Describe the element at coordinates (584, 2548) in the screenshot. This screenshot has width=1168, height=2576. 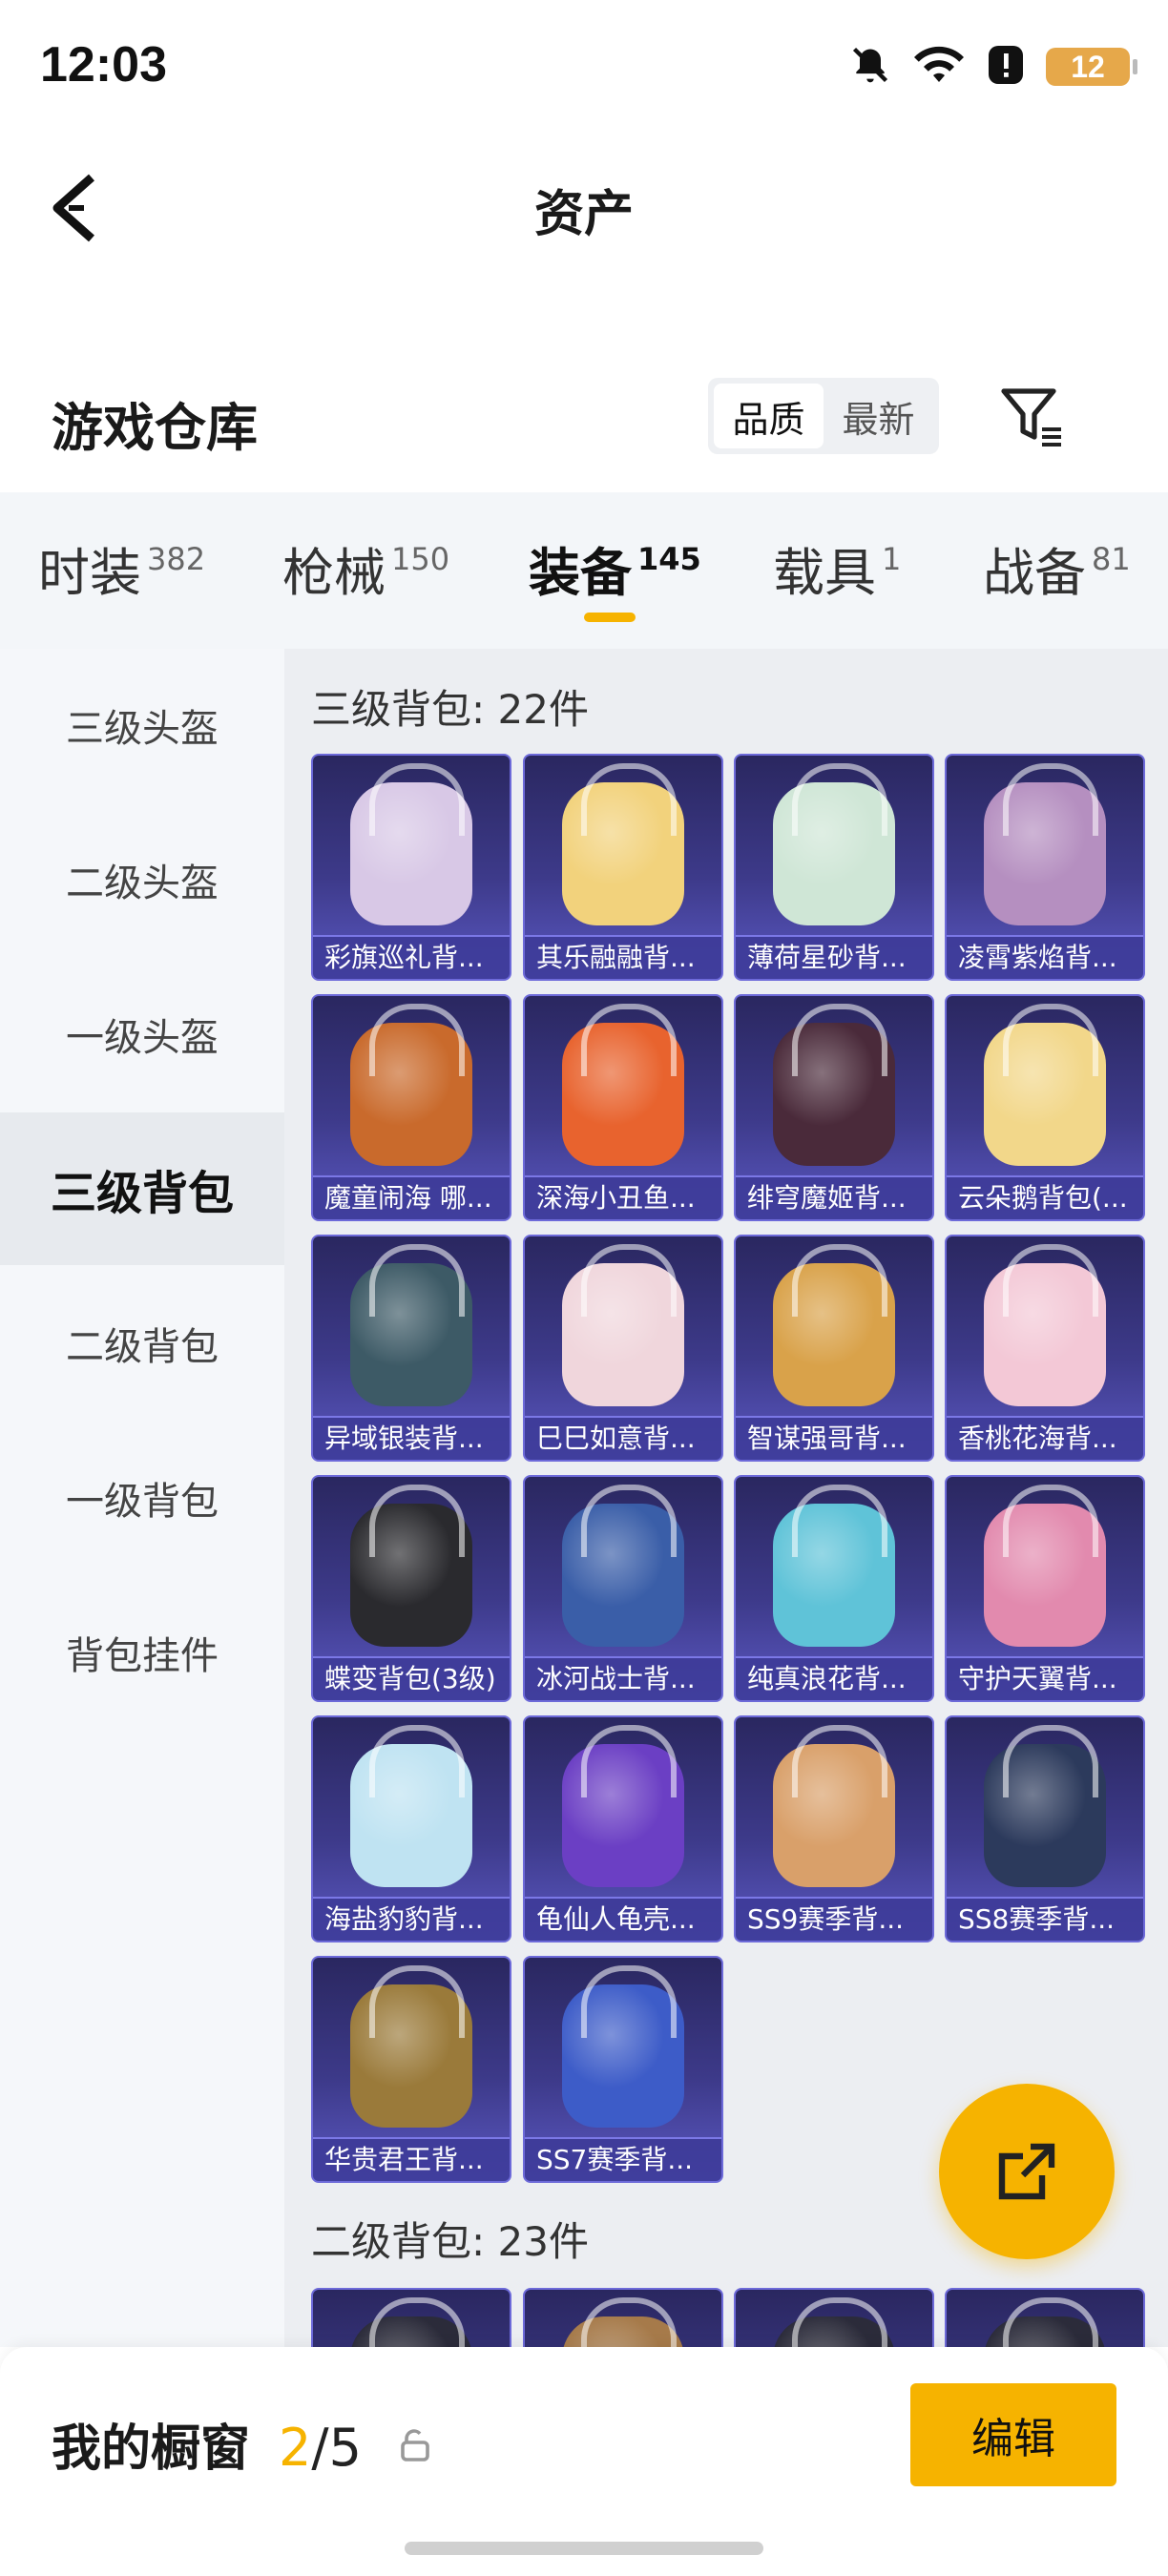
I see `home-indicator` at that location.